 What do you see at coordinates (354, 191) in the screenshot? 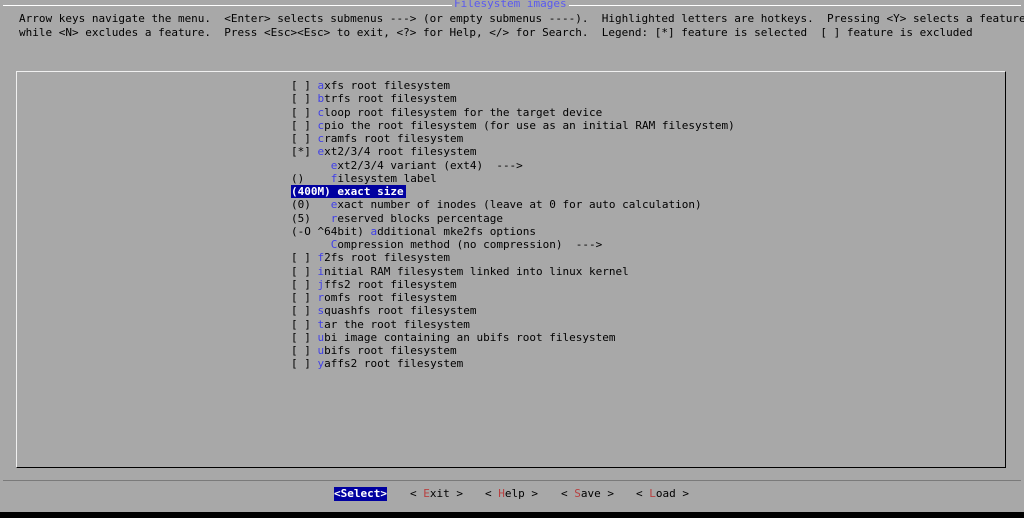
I see `item-label: 00M) exact size` at bounding box center [354, 191].